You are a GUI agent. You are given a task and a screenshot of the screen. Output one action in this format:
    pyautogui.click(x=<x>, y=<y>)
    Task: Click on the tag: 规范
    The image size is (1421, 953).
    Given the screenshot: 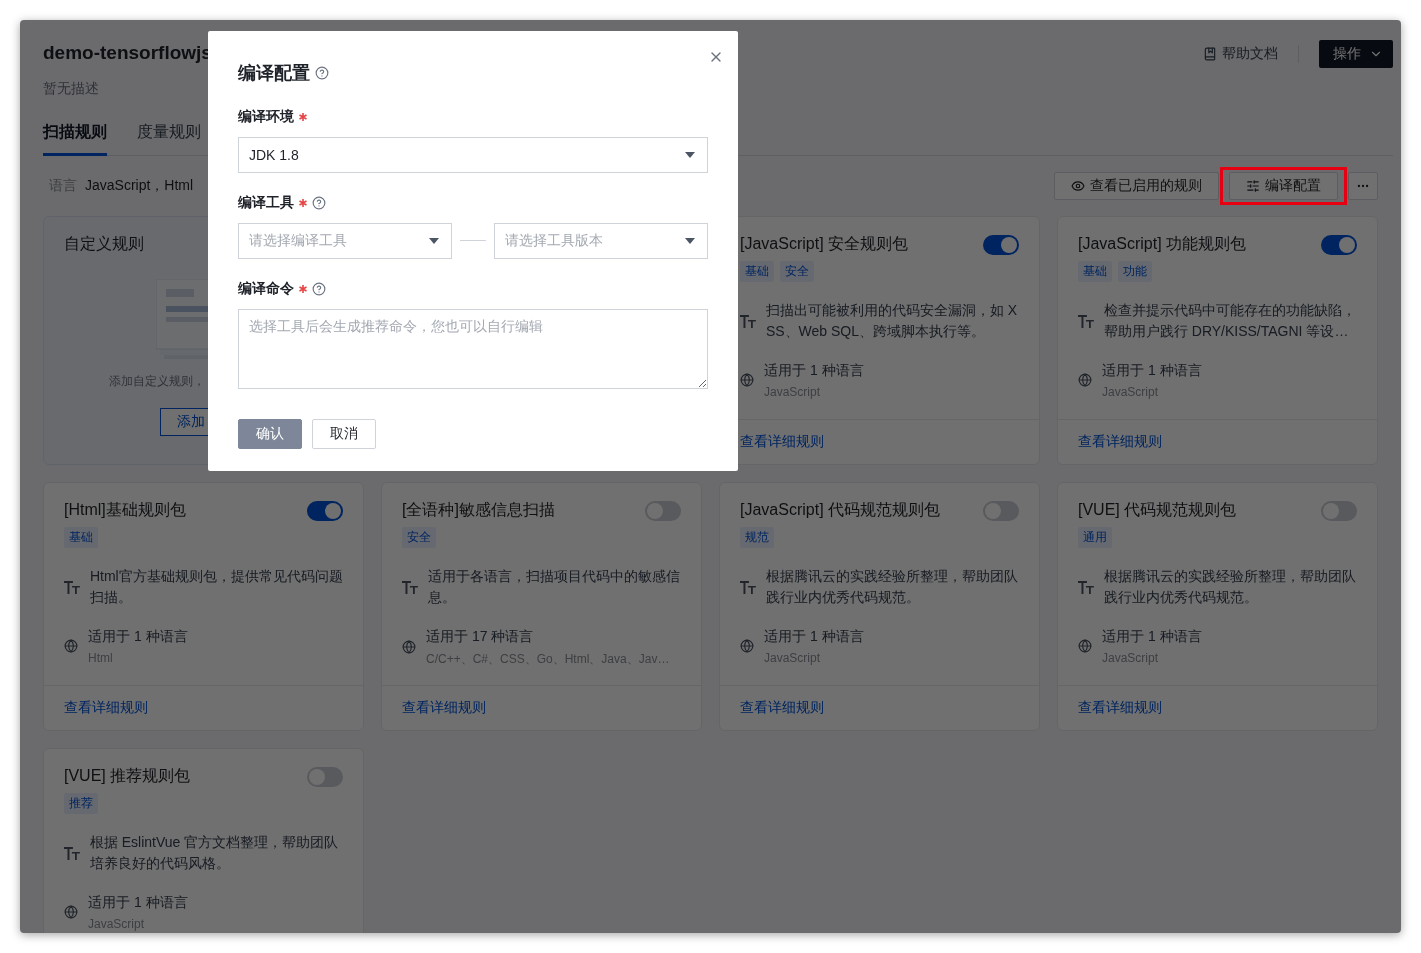 What is the action you would take?
    pyautogui.click(x=757, y=537)
    